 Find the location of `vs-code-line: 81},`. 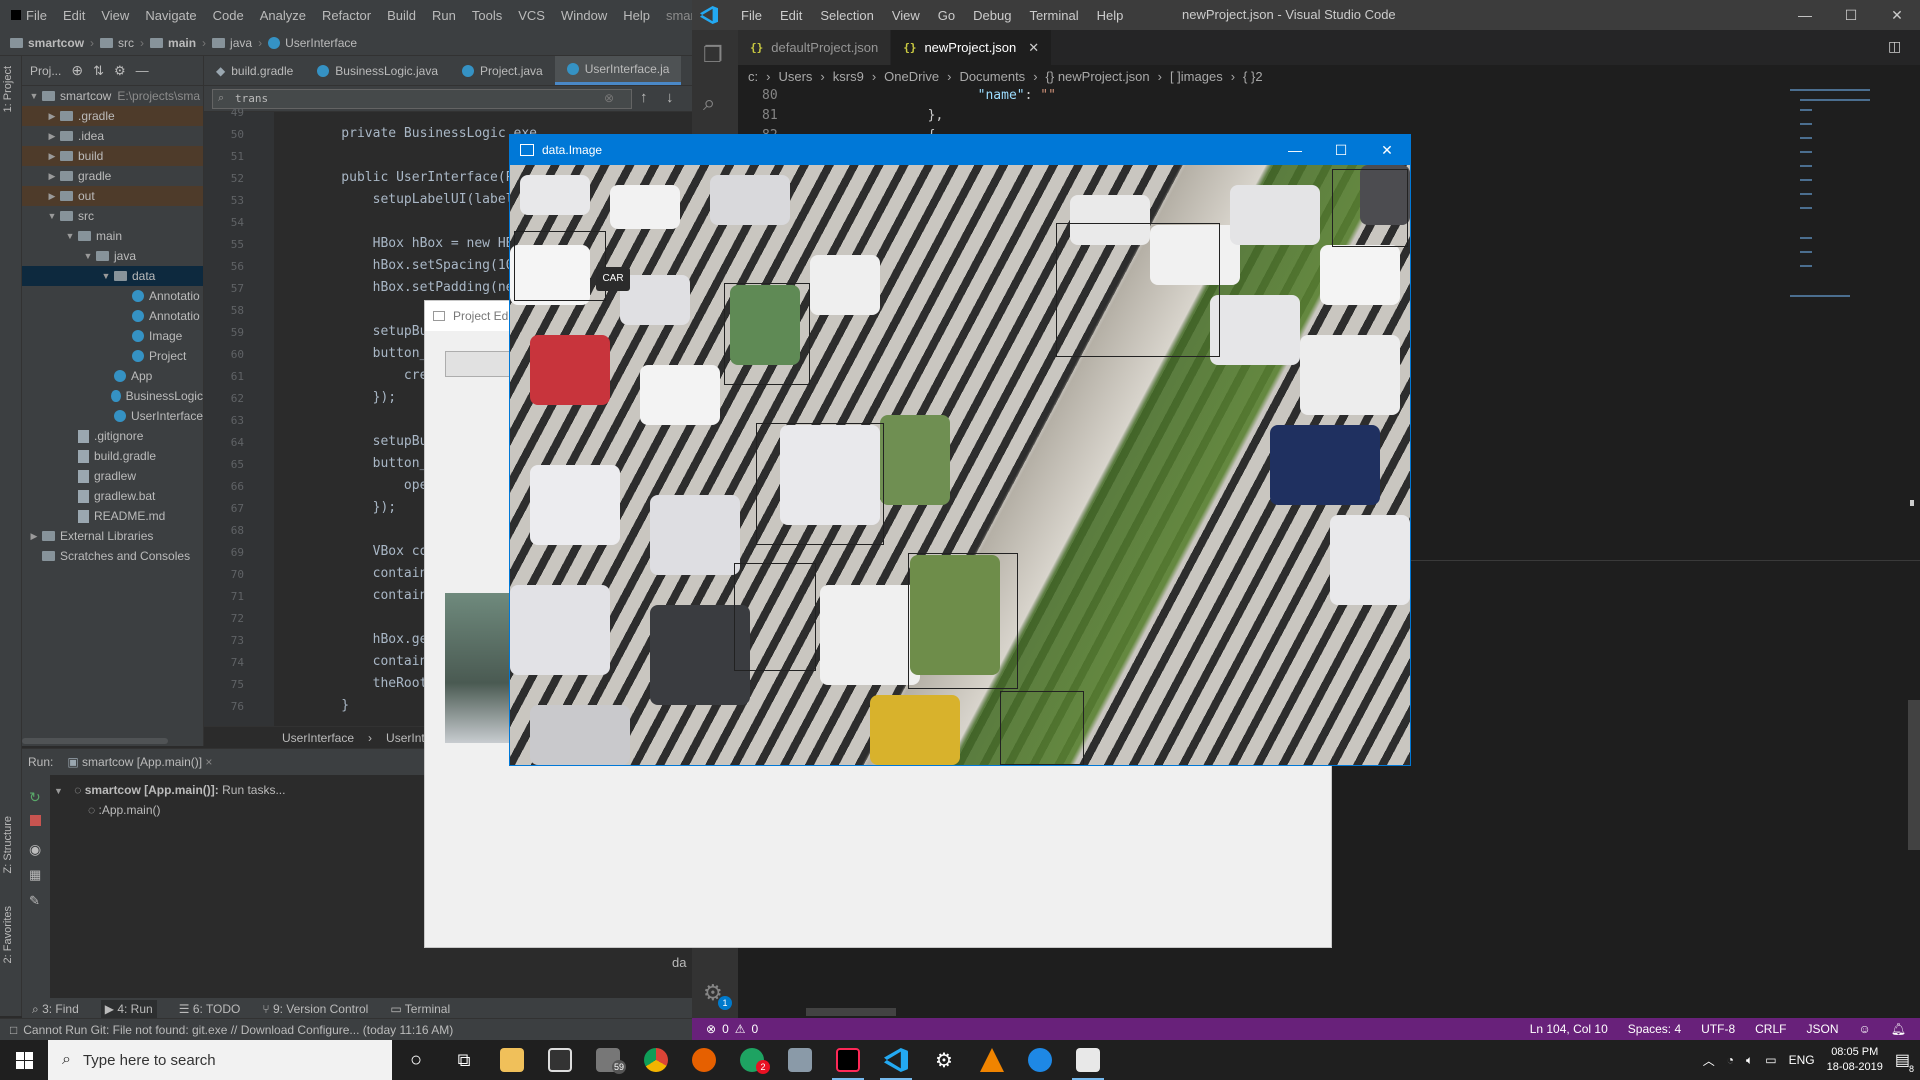

vs-code-line: 81}, is located at coordinates (852, 115).